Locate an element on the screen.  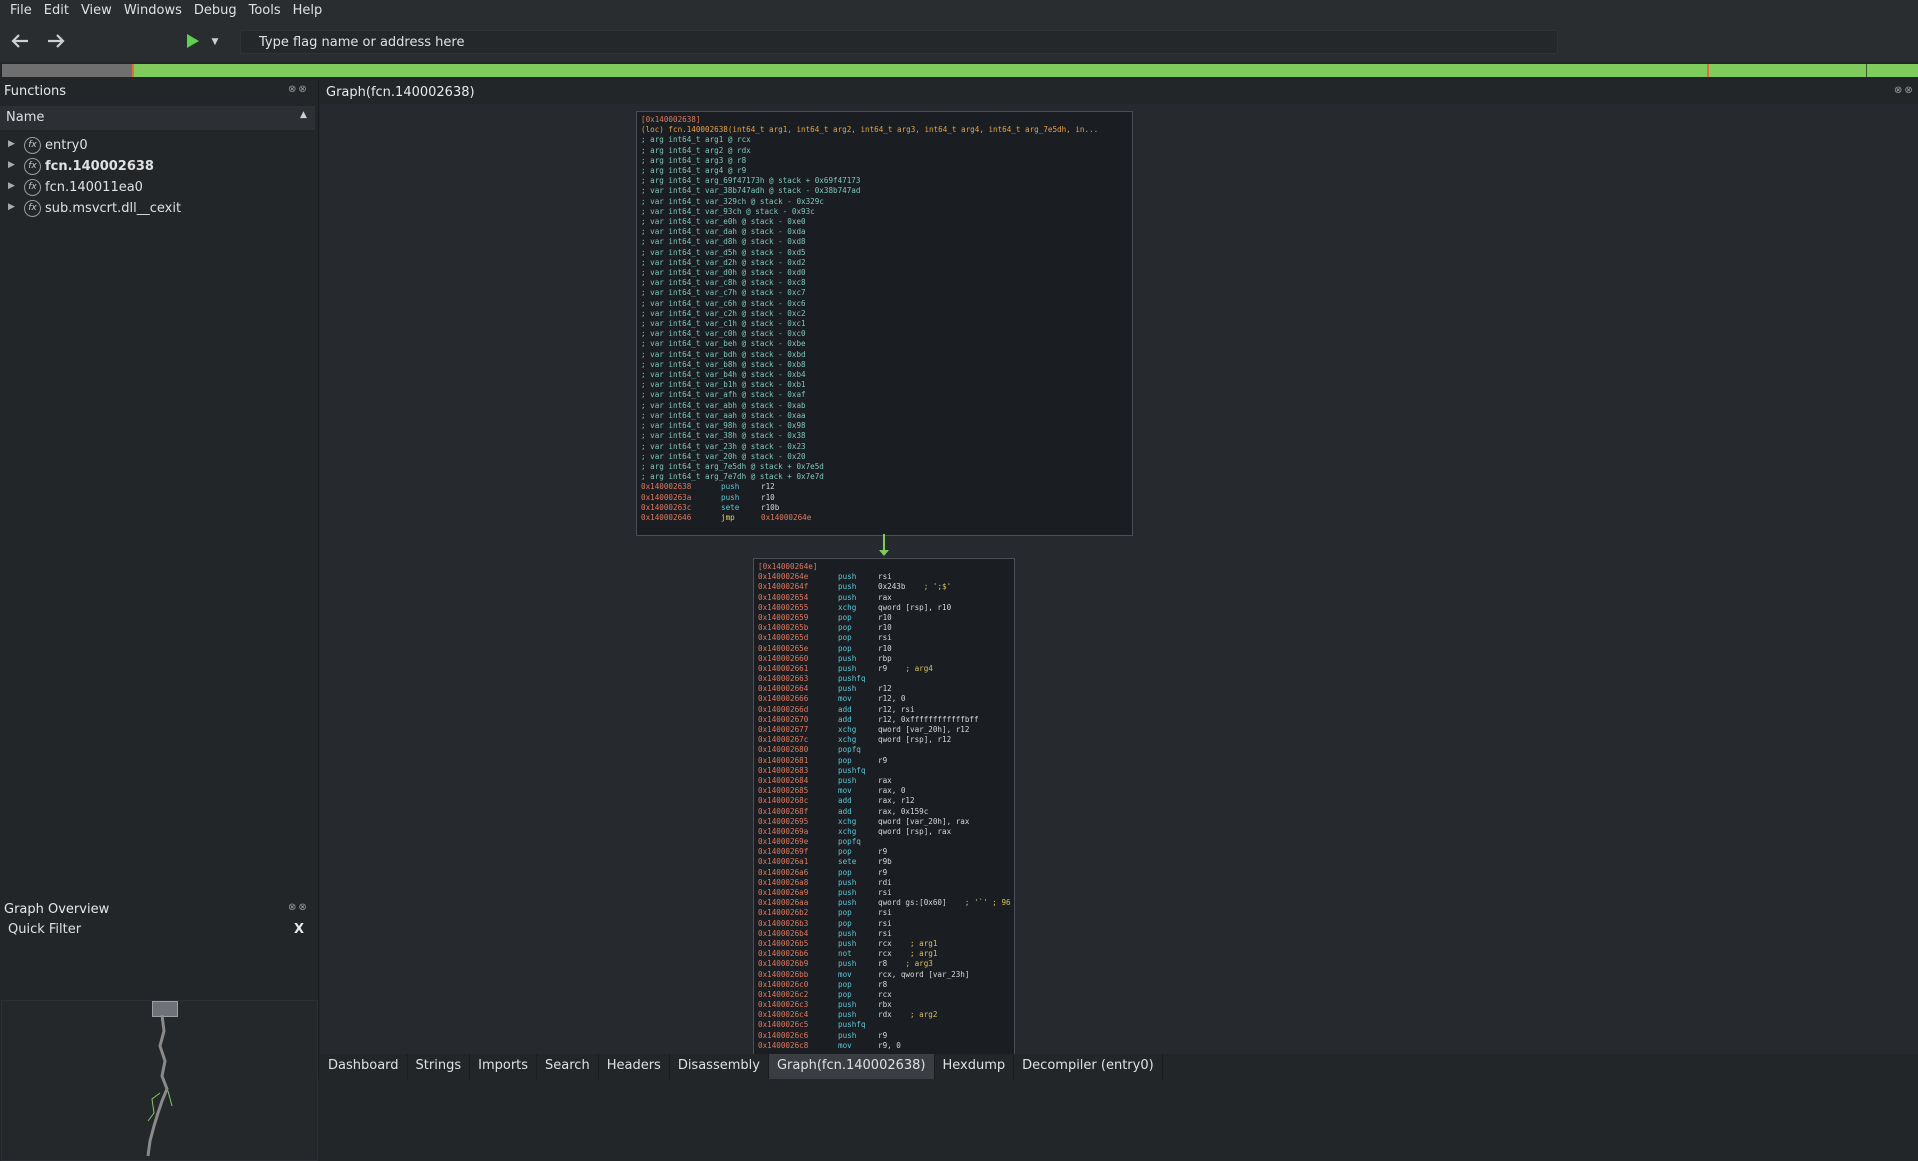
instruction-row: 0x1400026b2 pop rsi is located at coordinates (884, 913).